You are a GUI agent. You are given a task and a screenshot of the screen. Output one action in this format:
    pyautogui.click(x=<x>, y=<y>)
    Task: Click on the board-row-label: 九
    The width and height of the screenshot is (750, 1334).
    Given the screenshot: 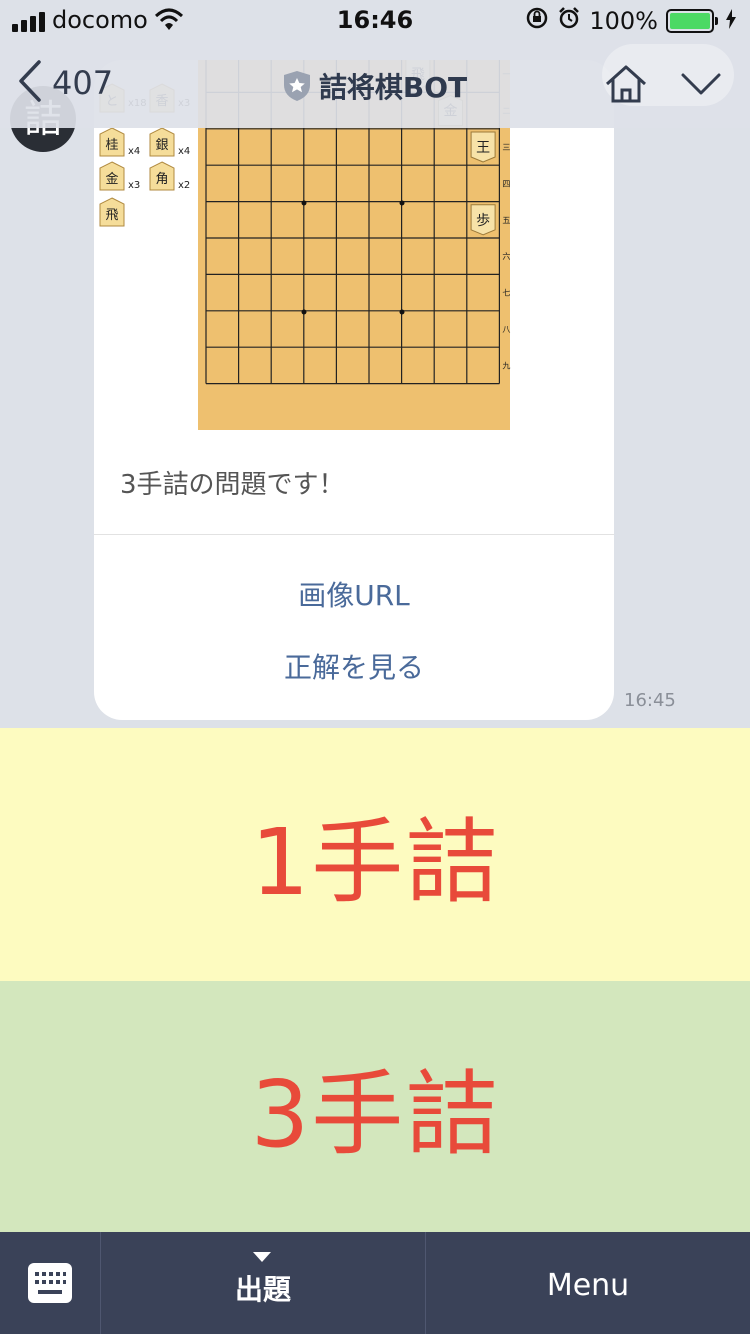 What is the action you would take?
    pyautogui.click(x=506, y=365)
    